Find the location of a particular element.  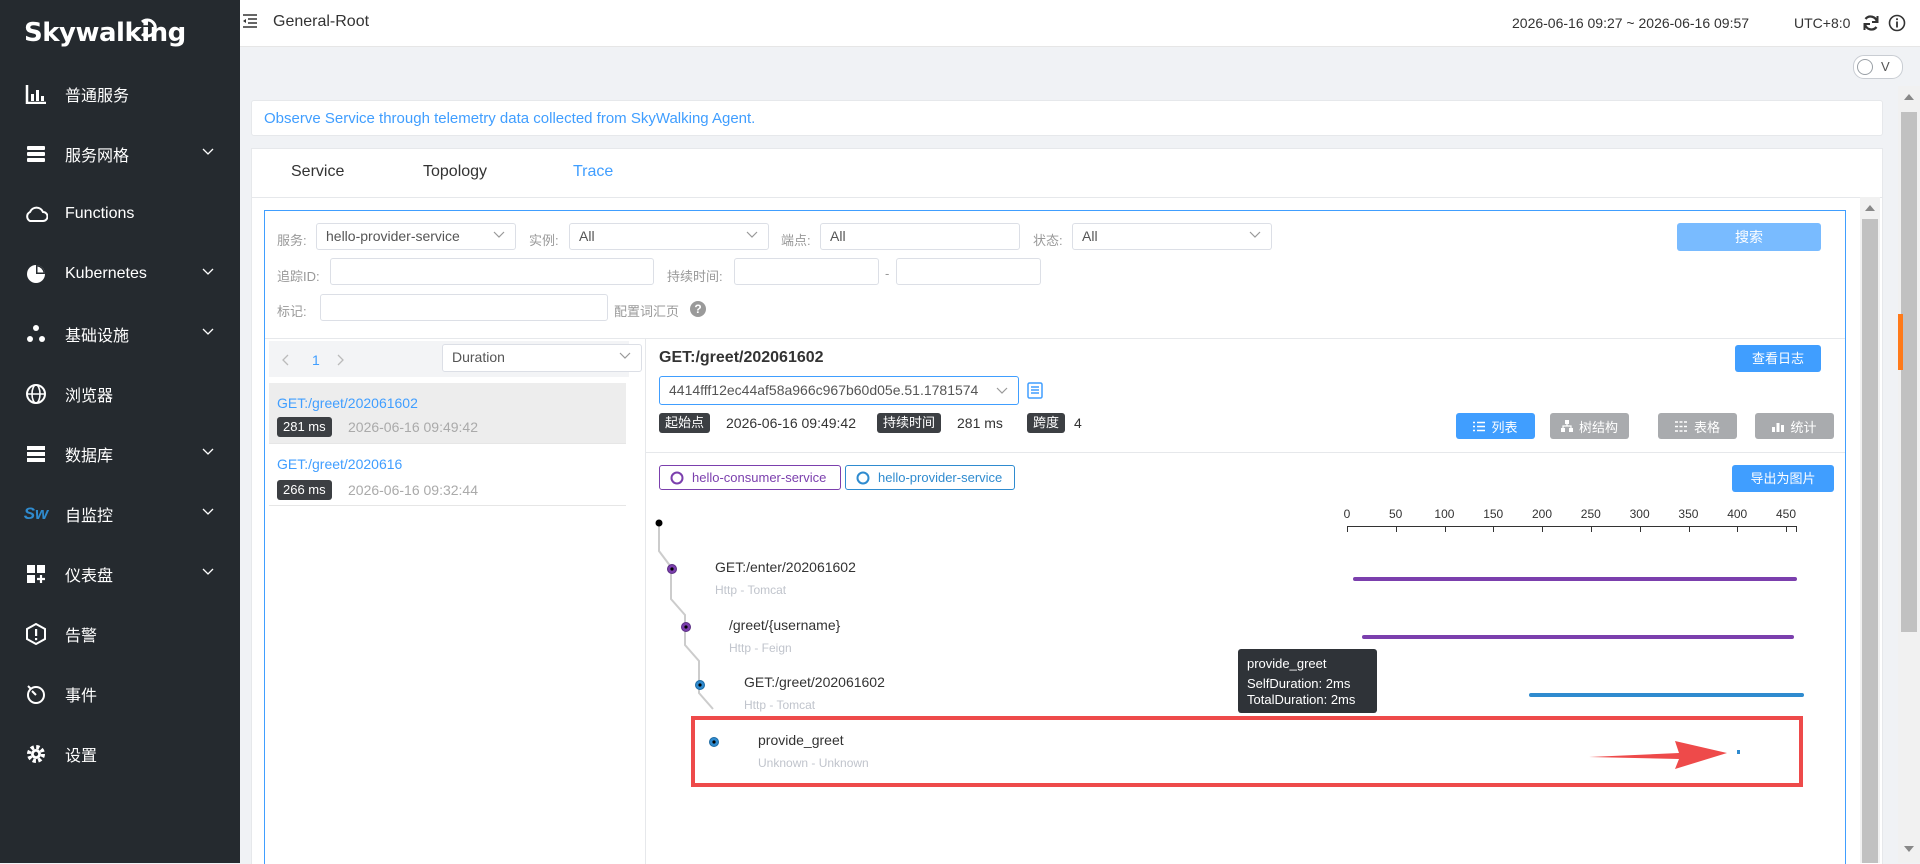

tooltip-title: provide_greet is located at coordinates (1287, 663).